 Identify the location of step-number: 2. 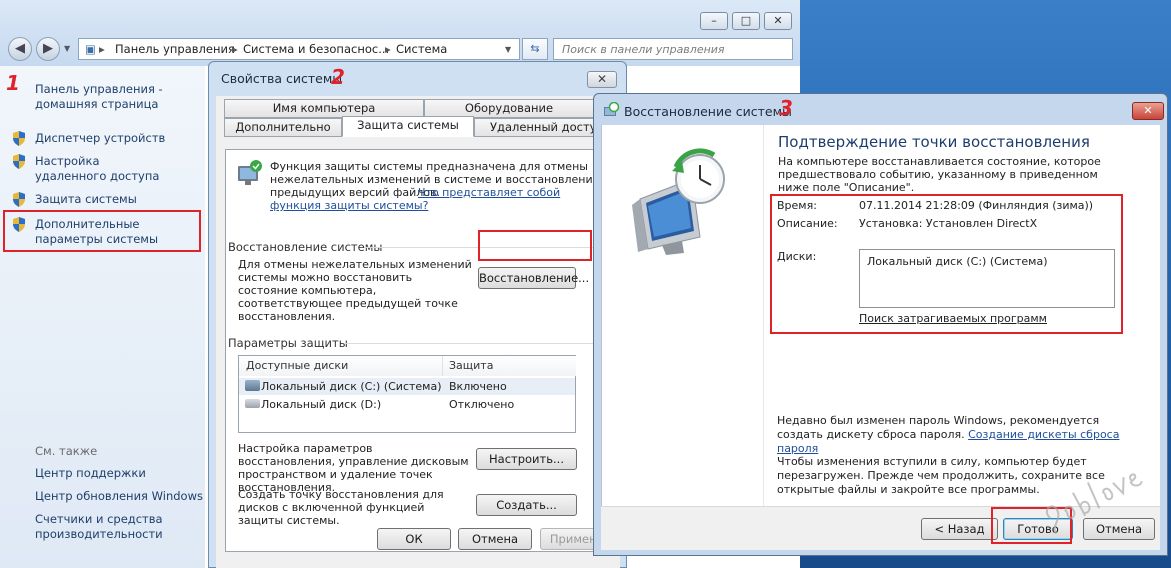
(338, 77).